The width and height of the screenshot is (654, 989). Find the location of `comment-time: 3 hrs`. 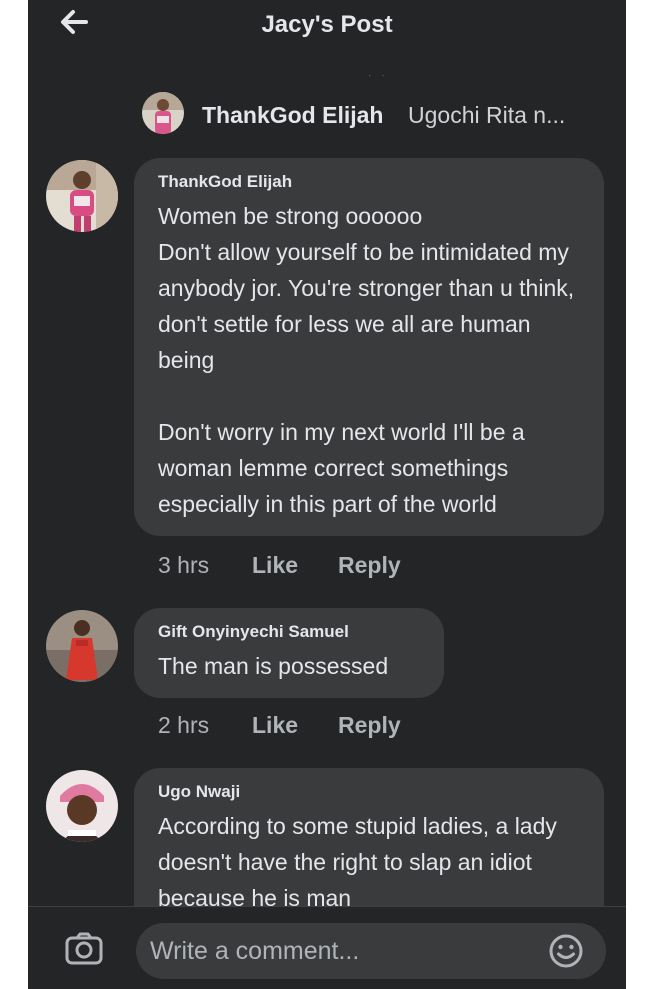

comment-time: 3 hrs is located at coordinates (184, 565).